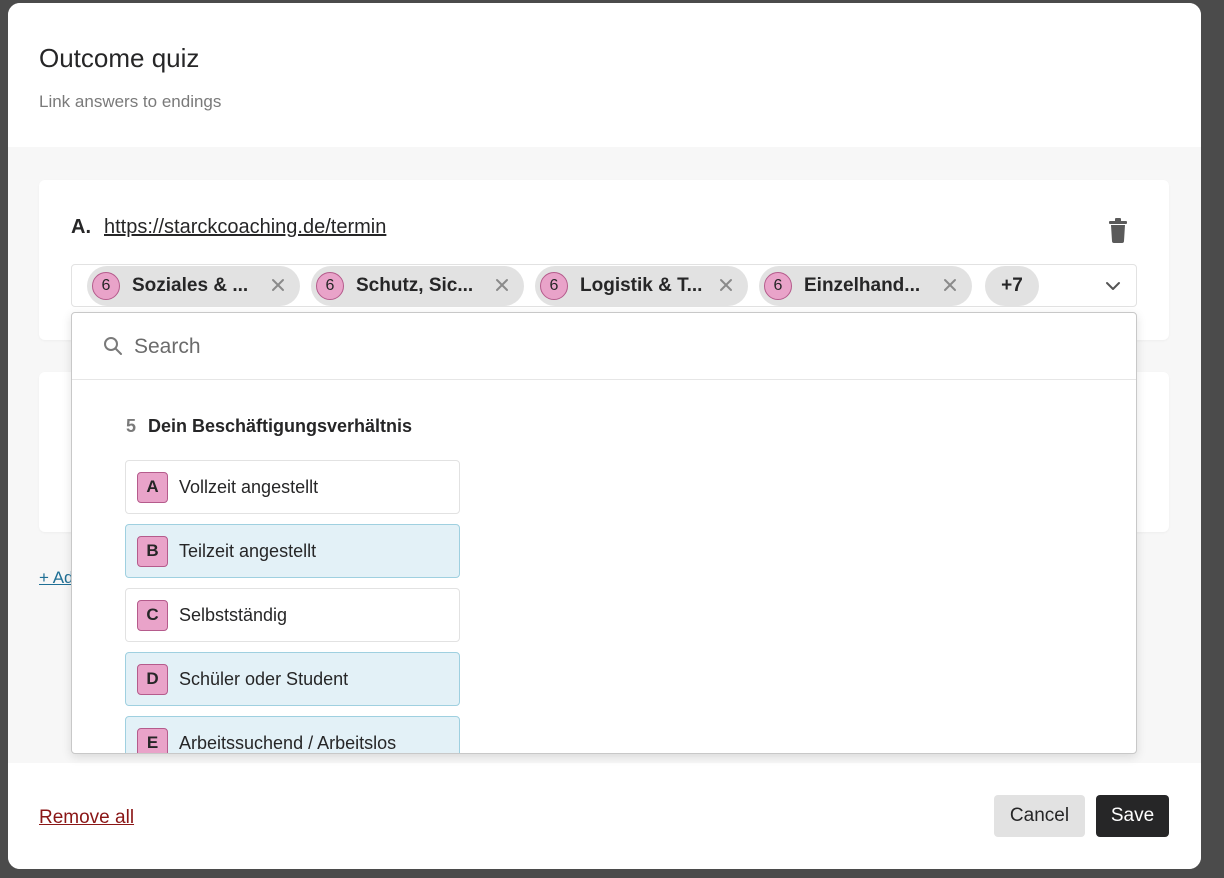 This screenshot has height=878, width=1224. What do you see at coordinates (233, 614) in the screenshot?
I see `answer-label: Selbstständig` at bounding box center [233, 614].